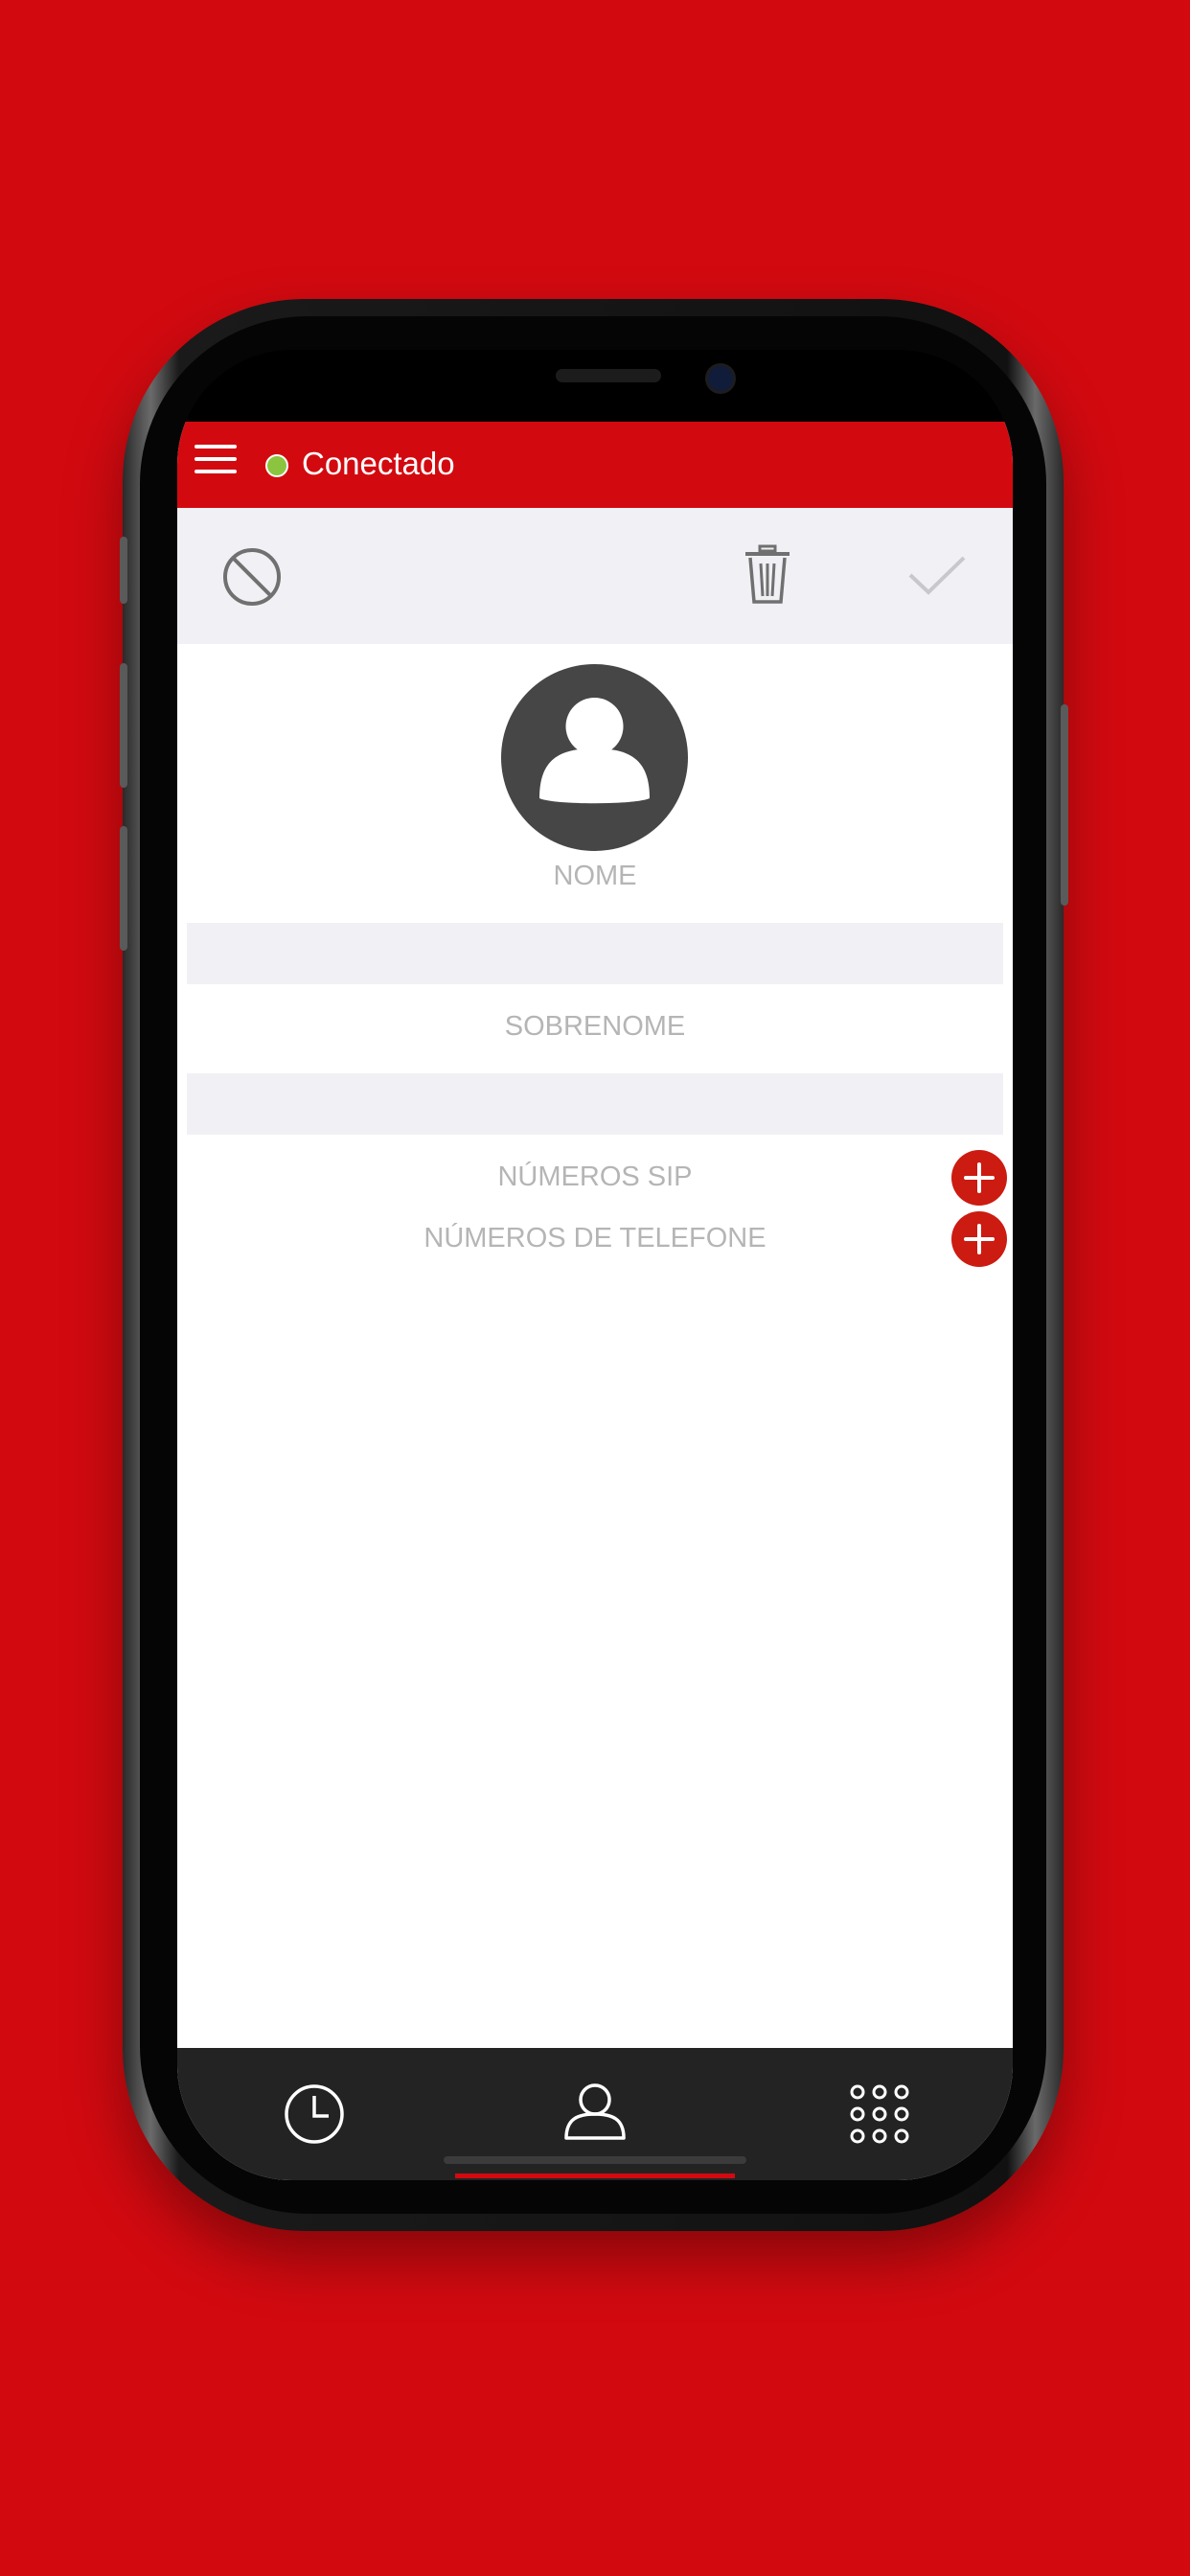 The width and height of the screenshot is (1190, 2576). I want to click on contact-avatar, so click(594, 757).